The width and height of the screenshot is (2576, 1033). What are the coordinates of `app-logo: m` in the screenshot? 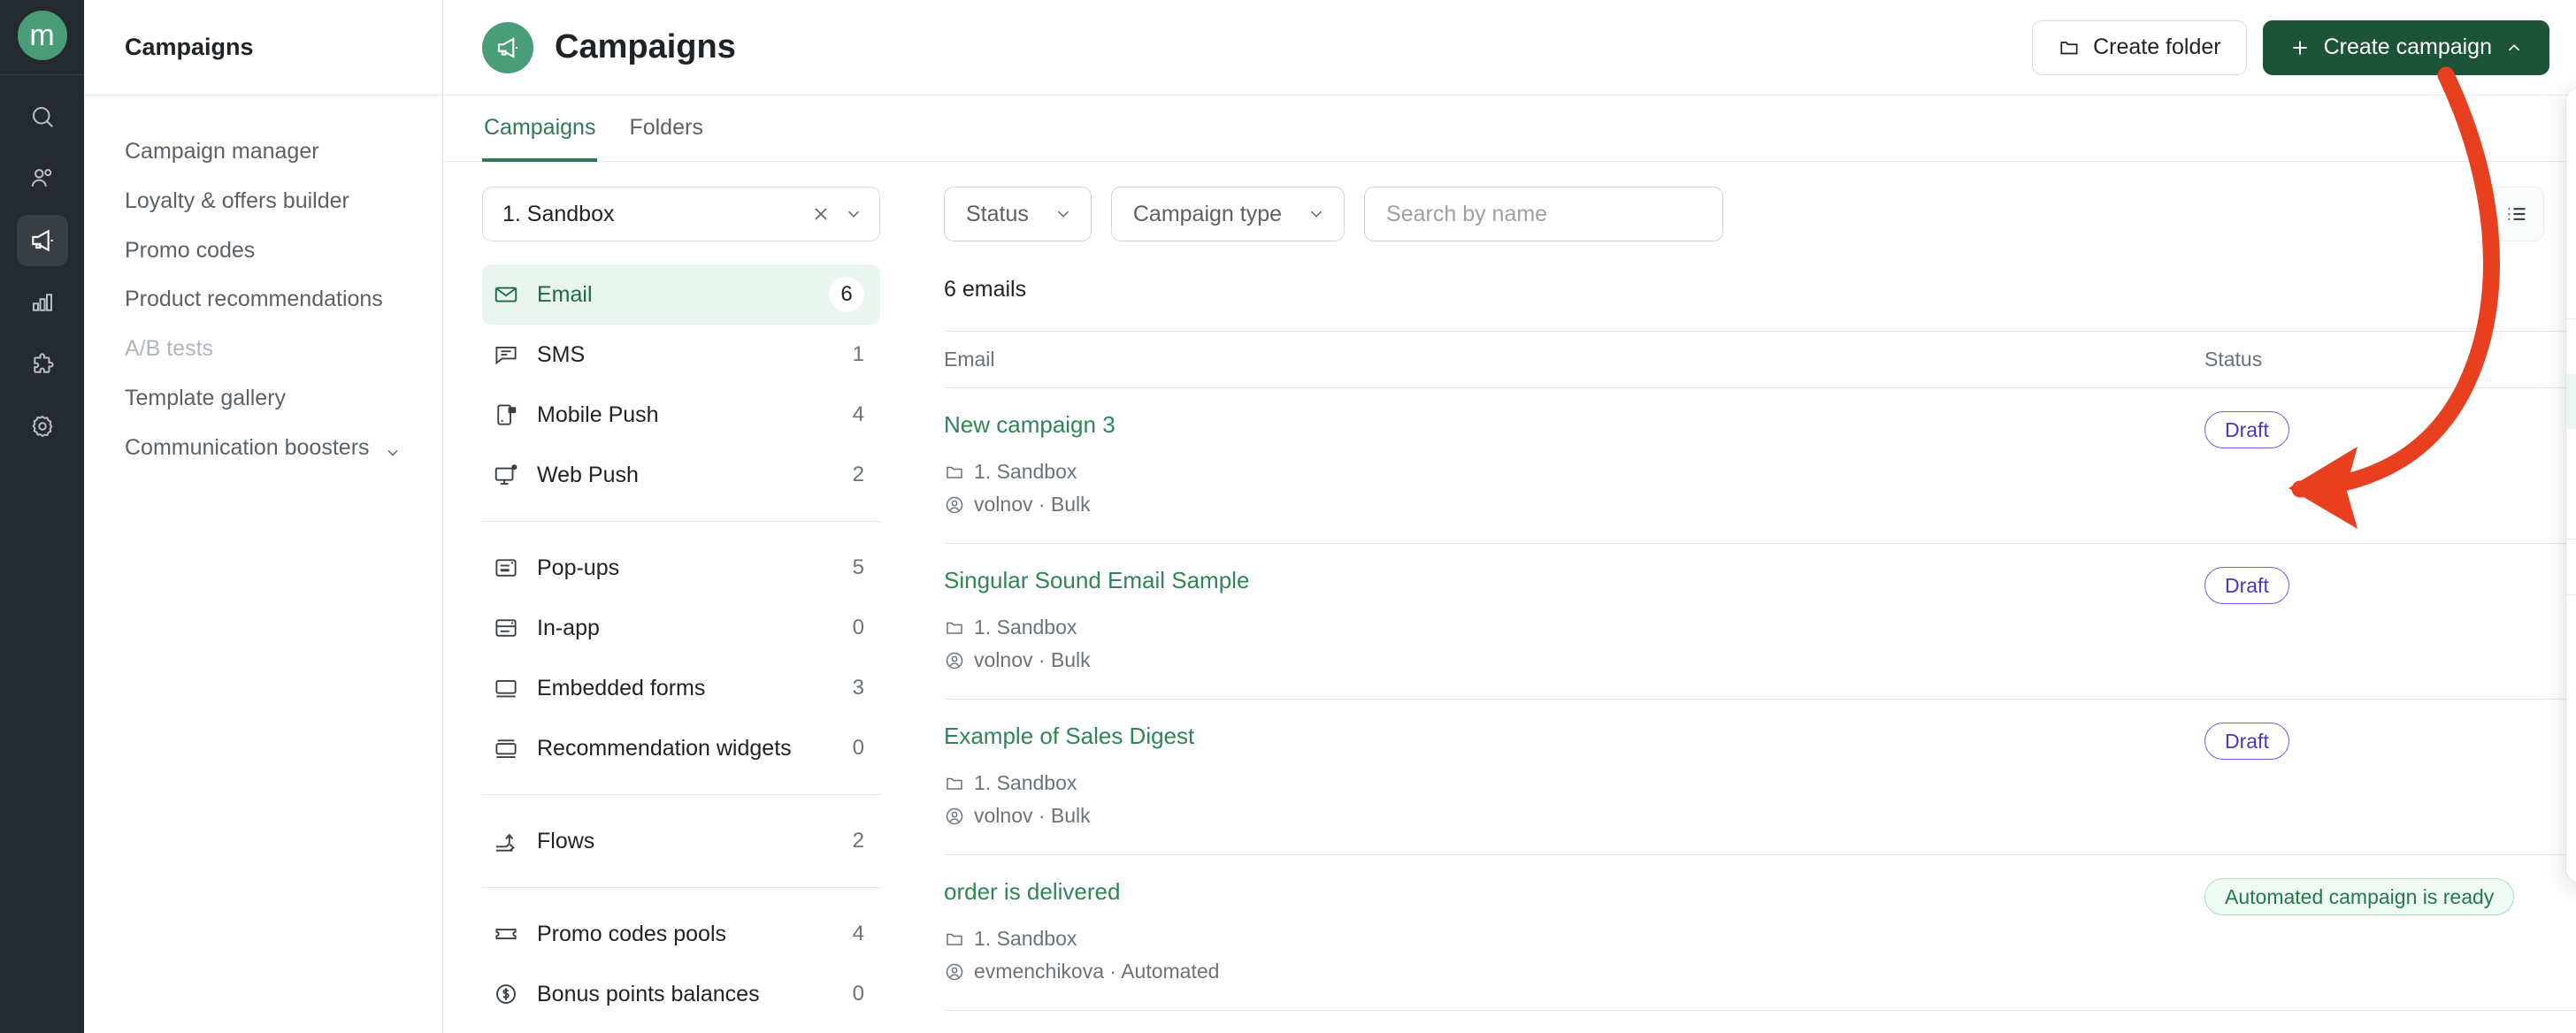 It's located at (42, 35).